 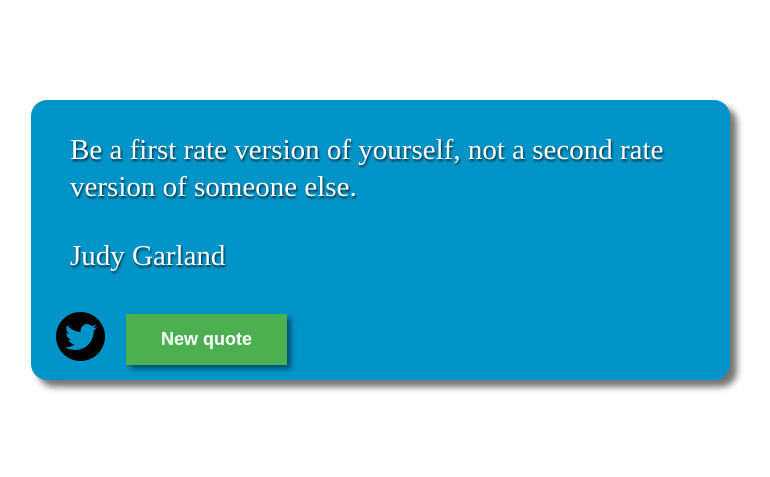 I want to click on tweet-quote-button, so click(x=80, y=336).